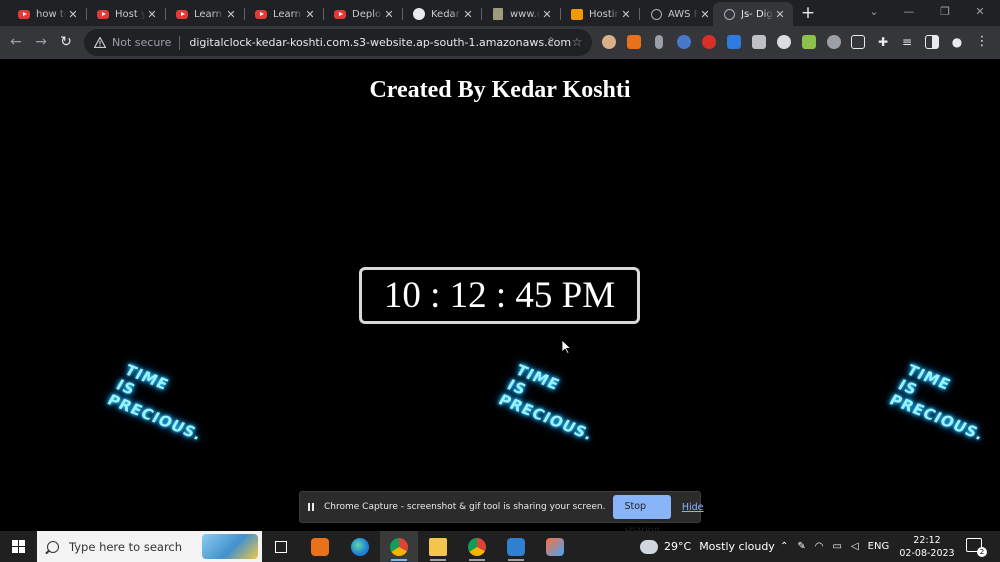  What do you see at coordinates (759, 42) in the screenshot?
I see `camera-icon` at bounding box center [759, 42].